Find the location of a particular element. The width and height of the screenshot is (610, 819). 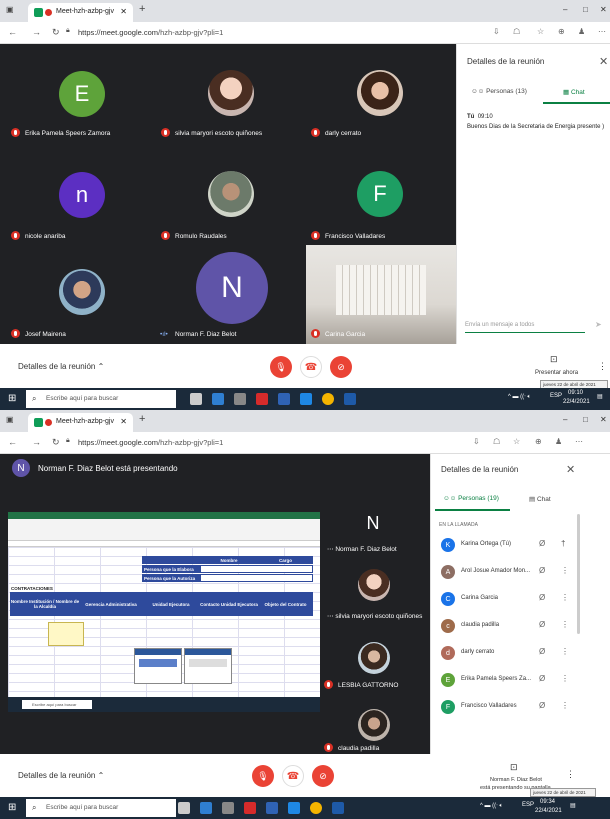

participant-row: d darly cerrato Ø ⋮ is located at coordinates (506, 653).